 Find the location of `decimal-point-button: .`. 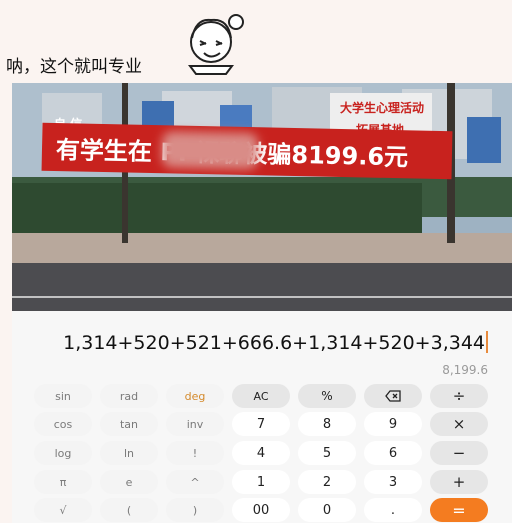

decimal-point-button: . is located at coordinates (393, 510).